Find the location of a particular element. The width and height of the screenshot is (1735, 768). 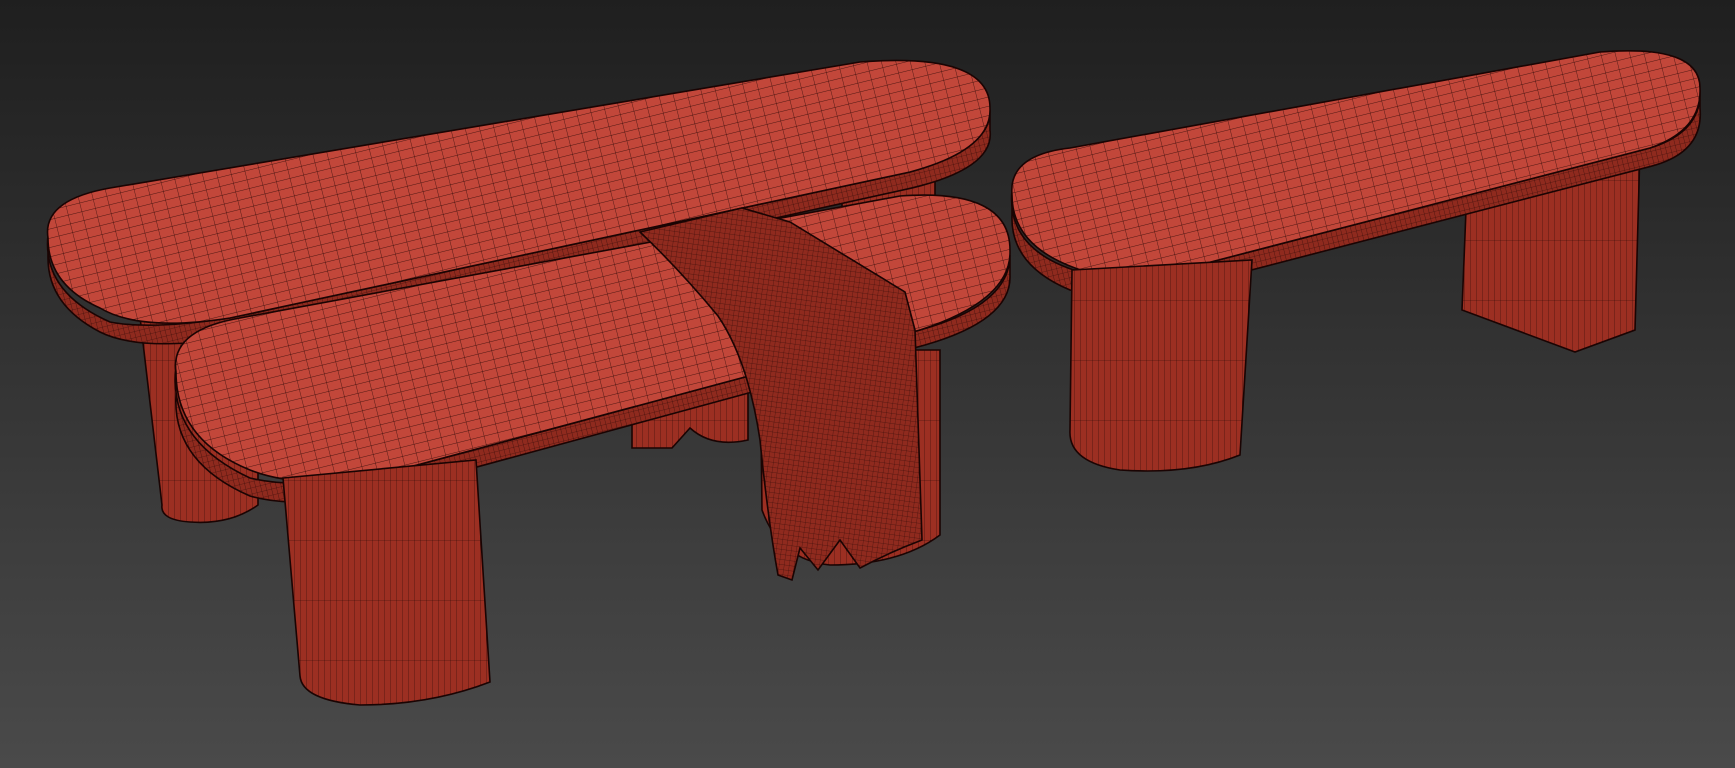

bench-right-leg-cylinder is located at coordinates (1161, 365).